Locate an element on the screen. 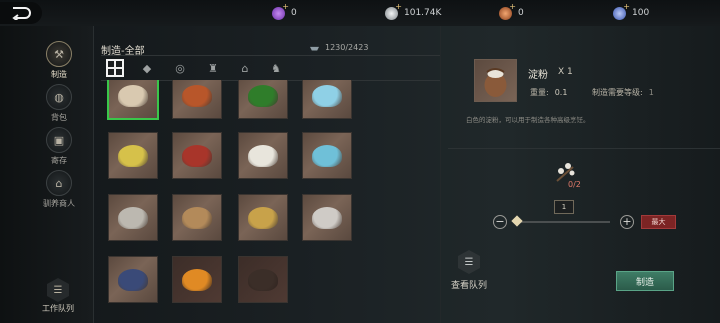 The width and height of the screenshot is (720, 323). all-grid-icon is located at coordinates (115, 68).